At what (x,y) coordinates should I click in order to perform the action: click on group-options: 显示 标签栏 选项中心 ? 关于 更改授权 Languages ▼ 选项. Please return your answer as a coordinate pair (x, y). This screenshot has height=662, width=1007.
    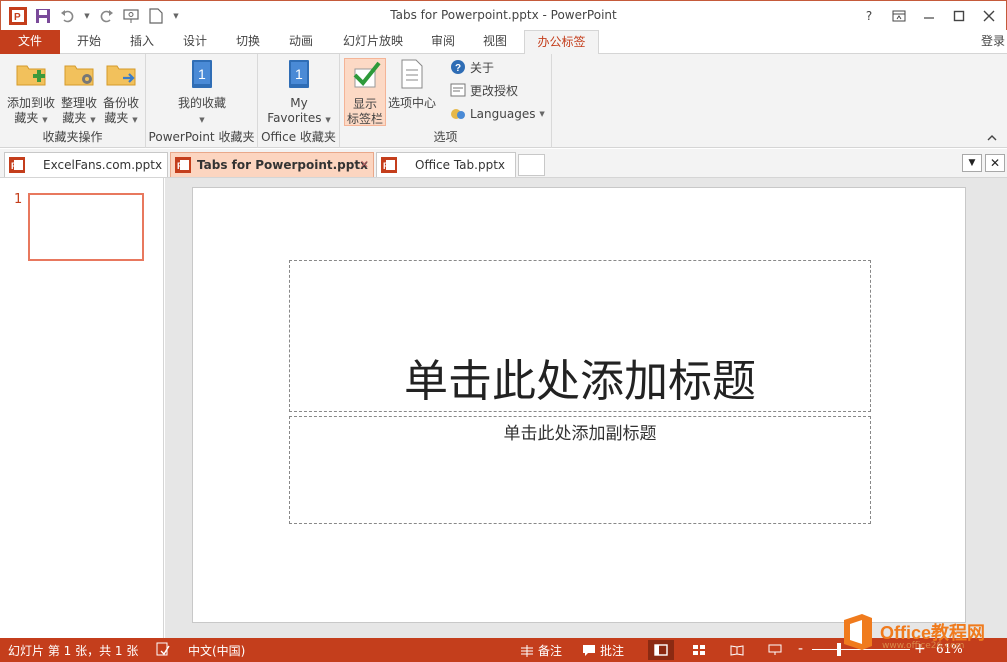
    Looking at the image, I should click on (446, 101).